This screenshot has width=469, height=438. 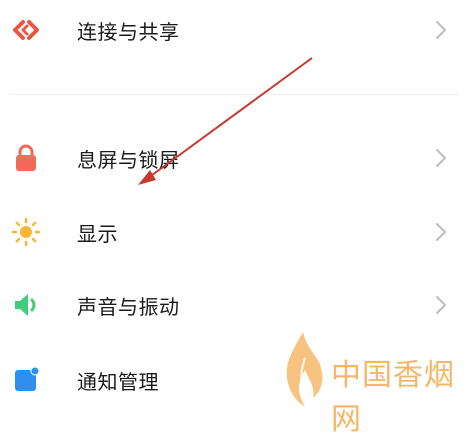 I want to click on speaker-icon, so click(x=25, y=305).